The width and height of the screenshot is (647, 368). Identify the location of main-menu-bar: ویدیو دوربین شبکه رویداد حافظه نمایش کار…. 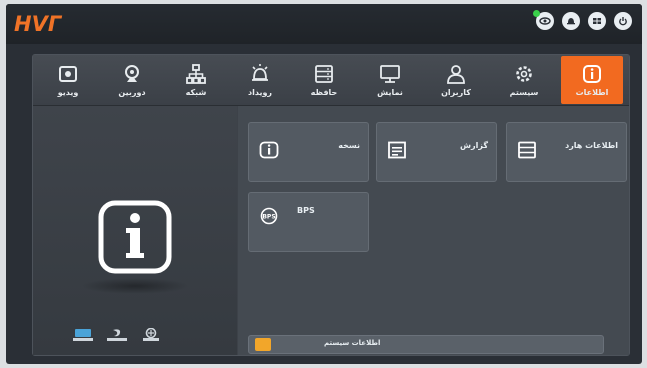
(331, 80).